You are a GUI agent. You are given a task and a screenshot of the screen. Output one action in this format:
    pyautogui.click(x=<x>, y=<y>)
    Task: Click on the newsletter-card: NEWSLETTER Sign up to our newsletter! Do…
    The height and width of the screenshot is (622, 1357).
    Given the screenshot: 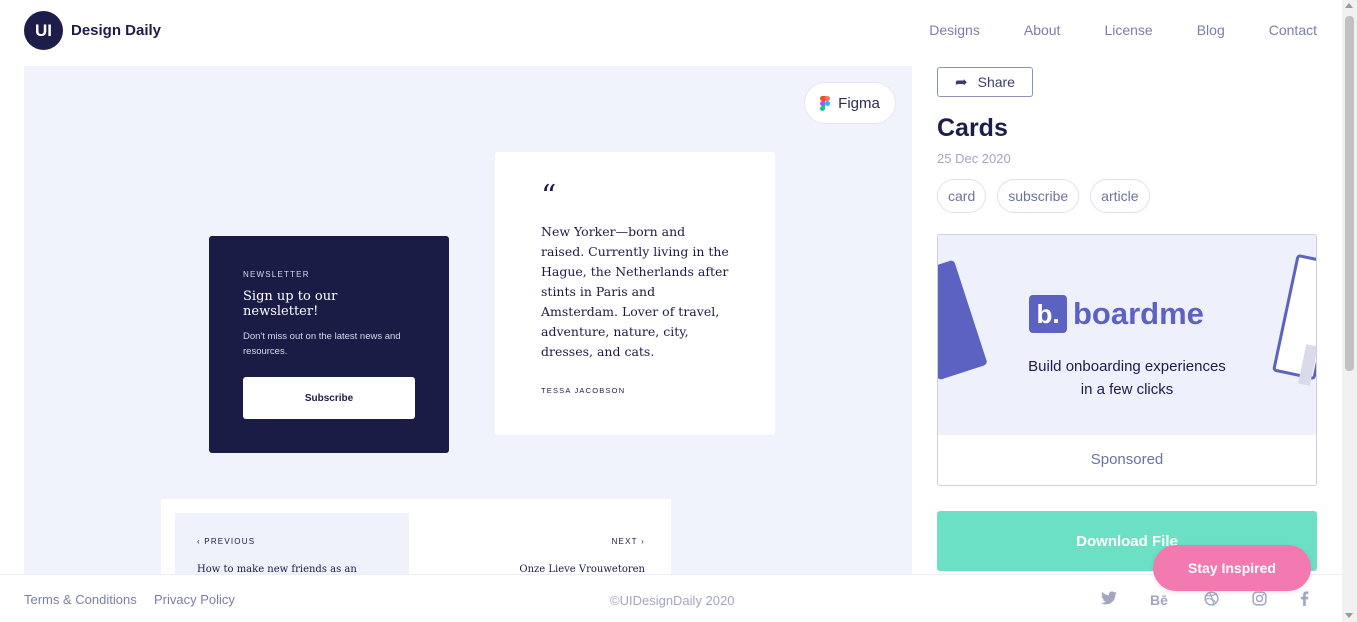 What is the action you would take?
    pyautogui.click(x=329, y=344)
    